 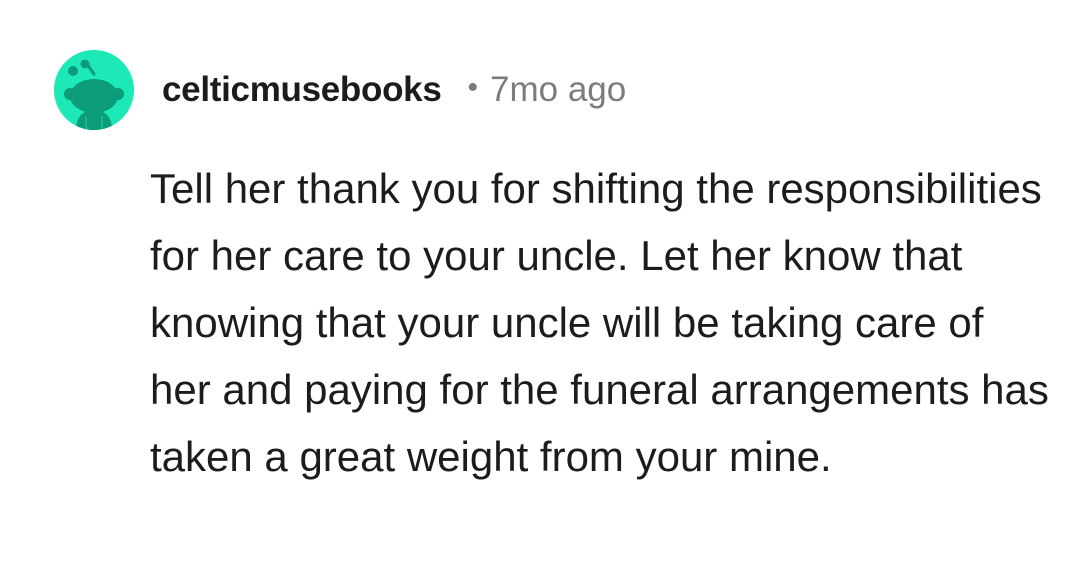 I want to click on user-avatar, so click(x=94, y=90).